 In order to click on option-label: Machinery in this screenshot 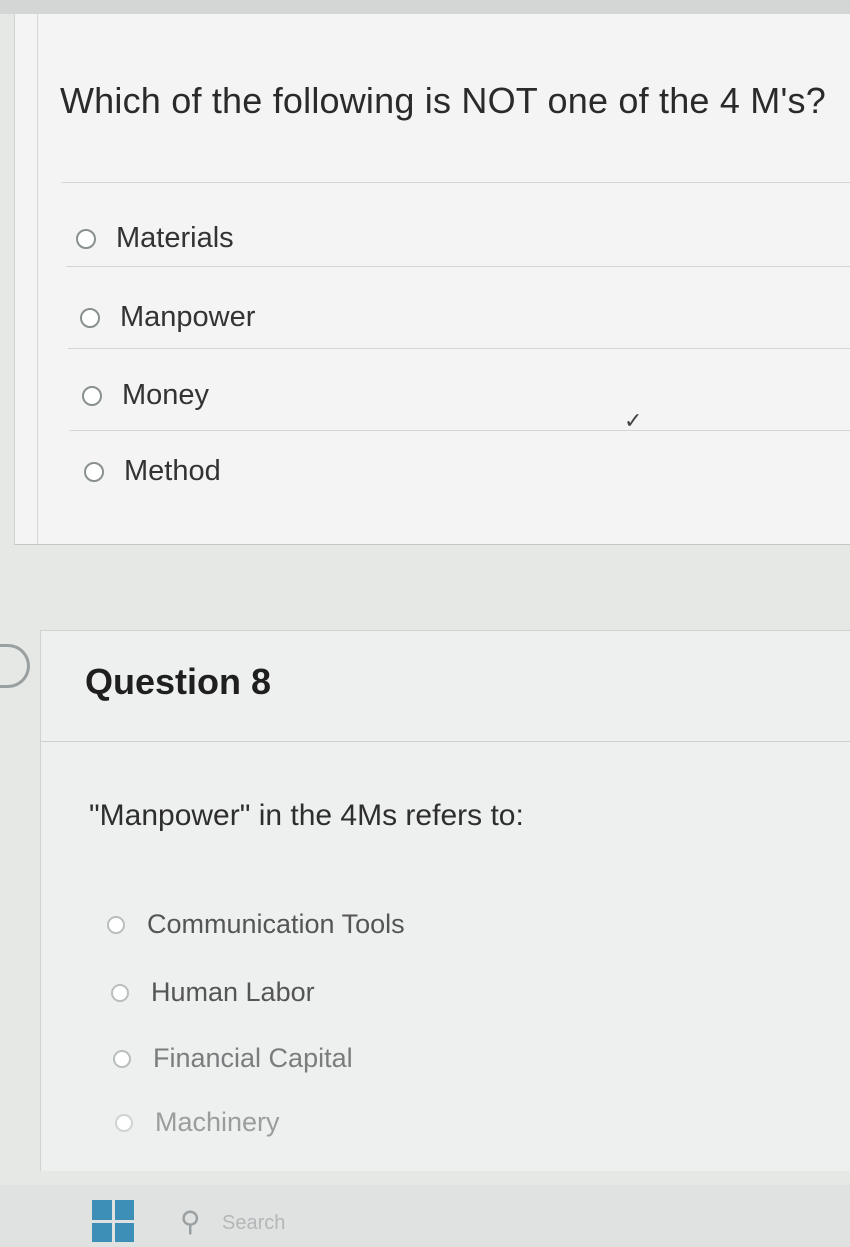, I will do `click(217, 1122)`.